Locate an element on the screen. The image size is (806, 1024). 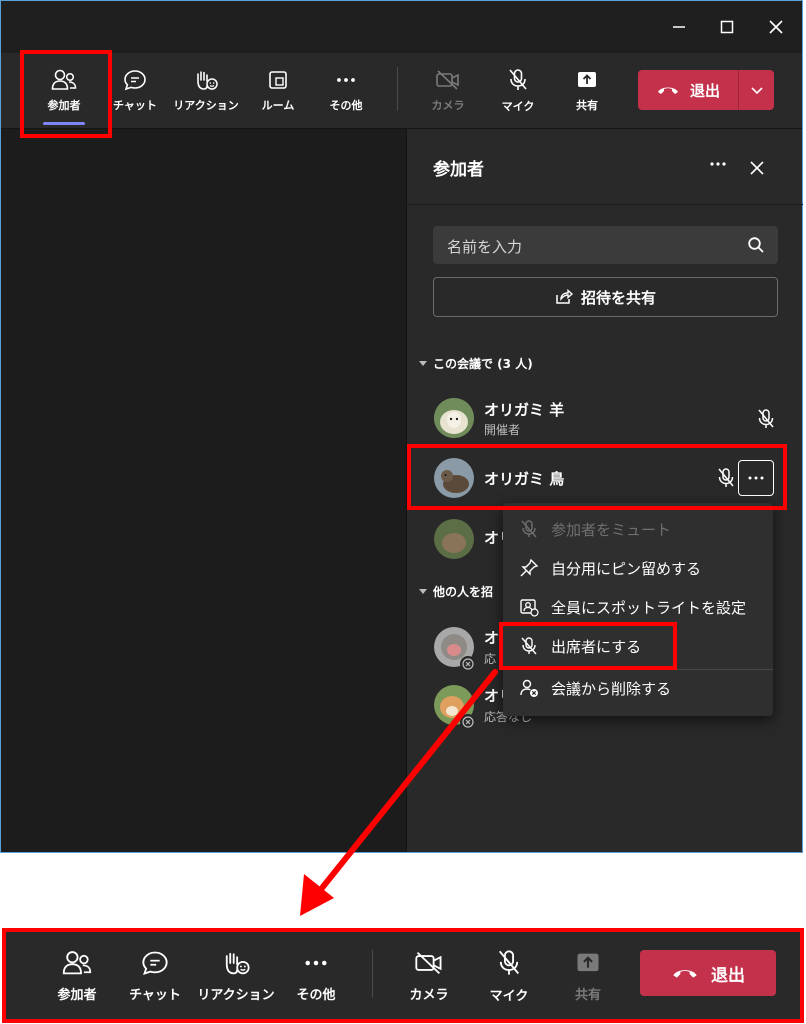
chat-icon is located at coordinates (155, 963).